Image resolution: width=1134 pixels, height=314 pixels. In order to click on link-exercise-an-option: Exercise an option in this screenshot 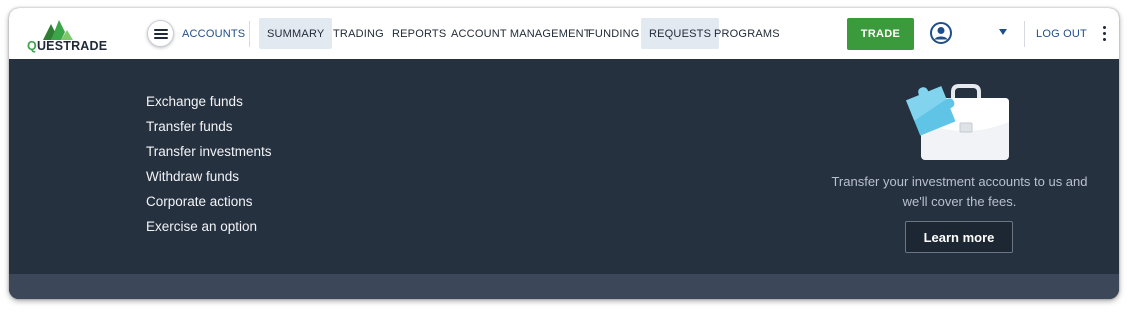, I will do `click(209, 226)`.